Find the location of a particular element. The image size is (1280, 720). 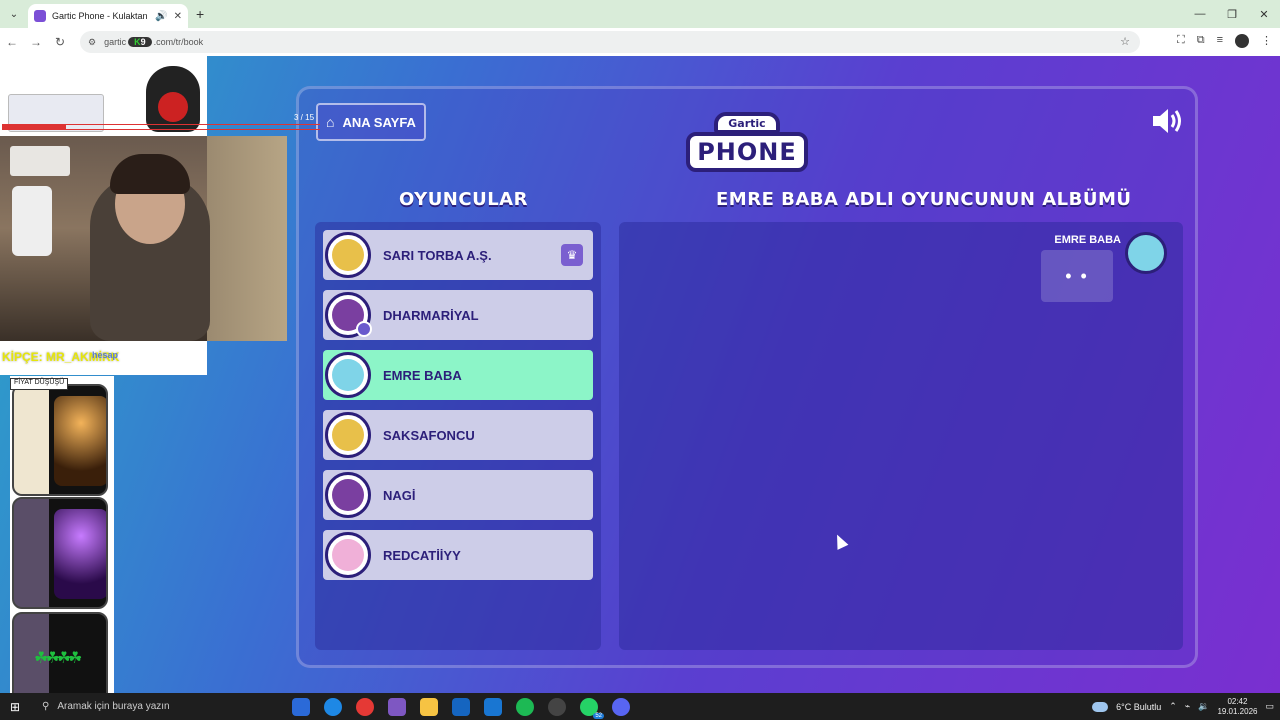

url-suffix: .com/tr/book is located at coordinates (178, 42).